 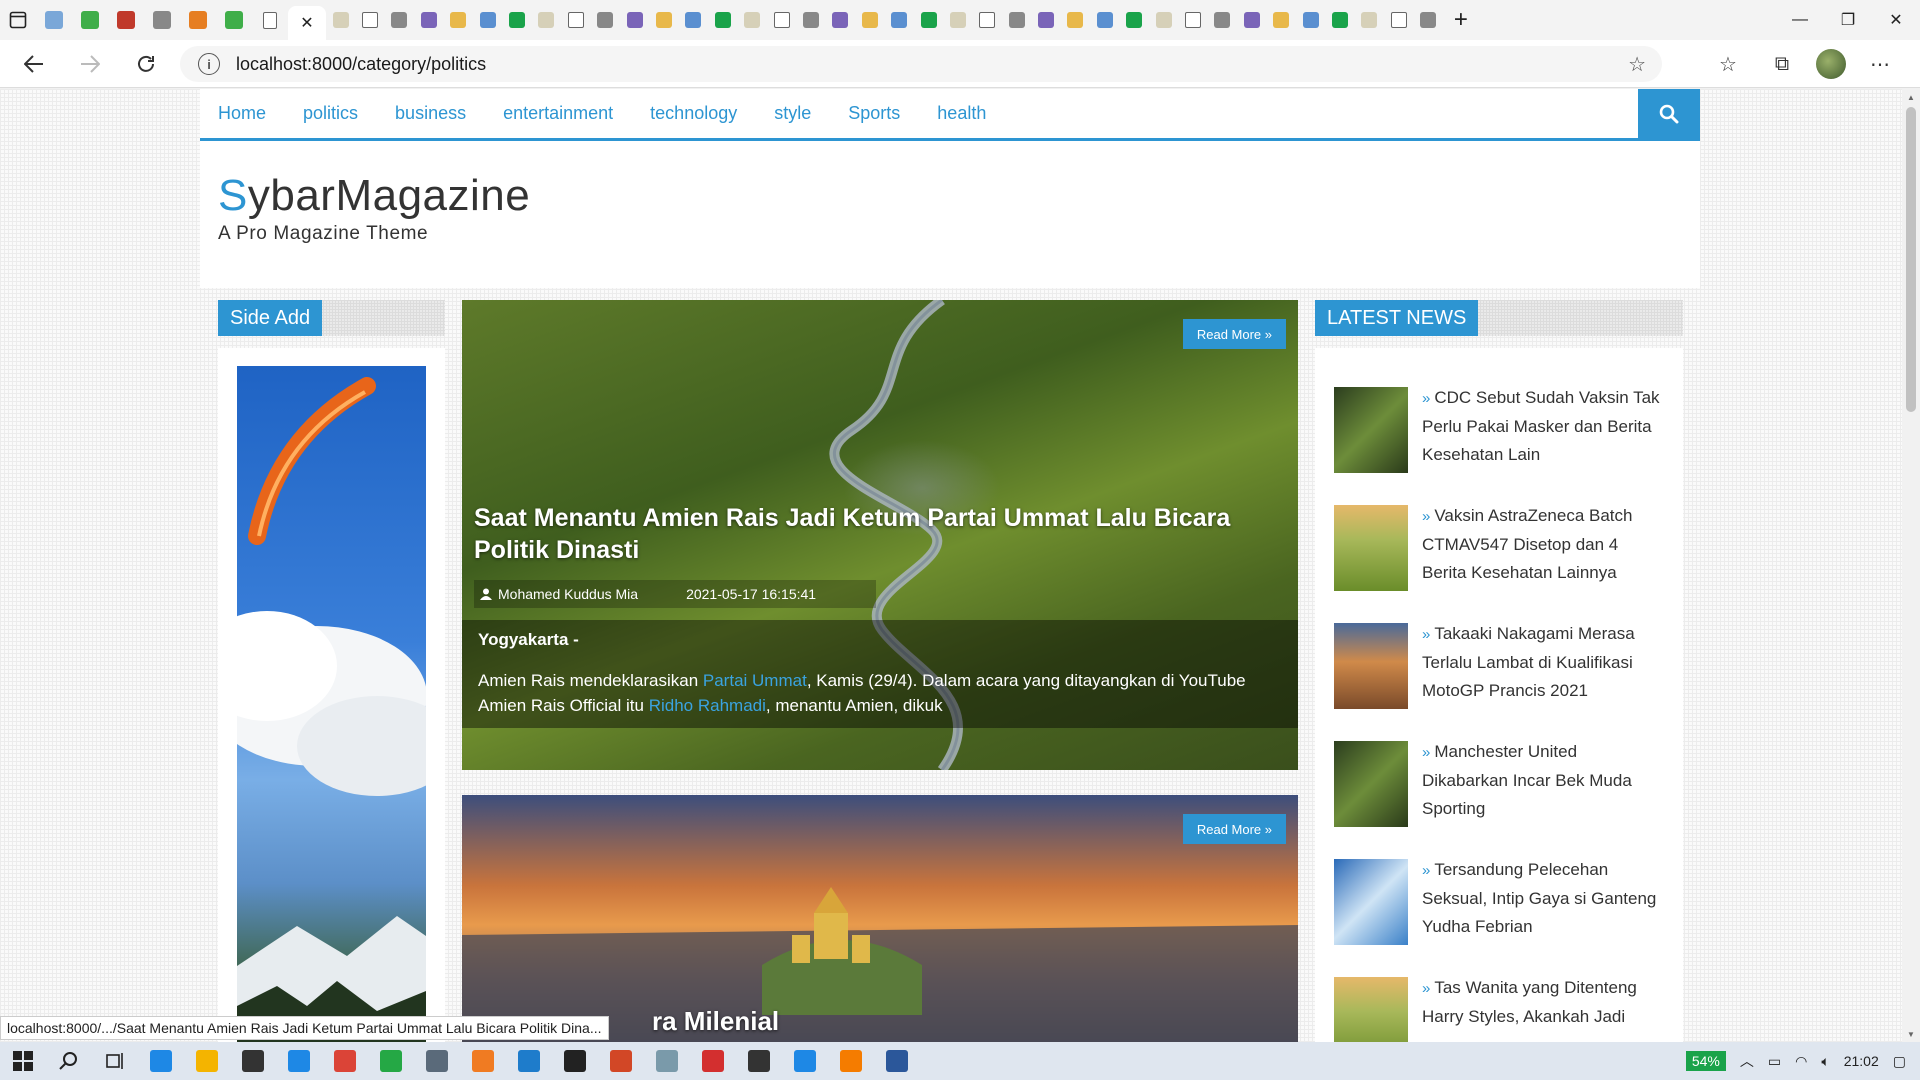 What do you see at coordinates (1234, 334) in the screenshot?
I see `read-more-button: Read More »` at bounding box center [1234, 334].